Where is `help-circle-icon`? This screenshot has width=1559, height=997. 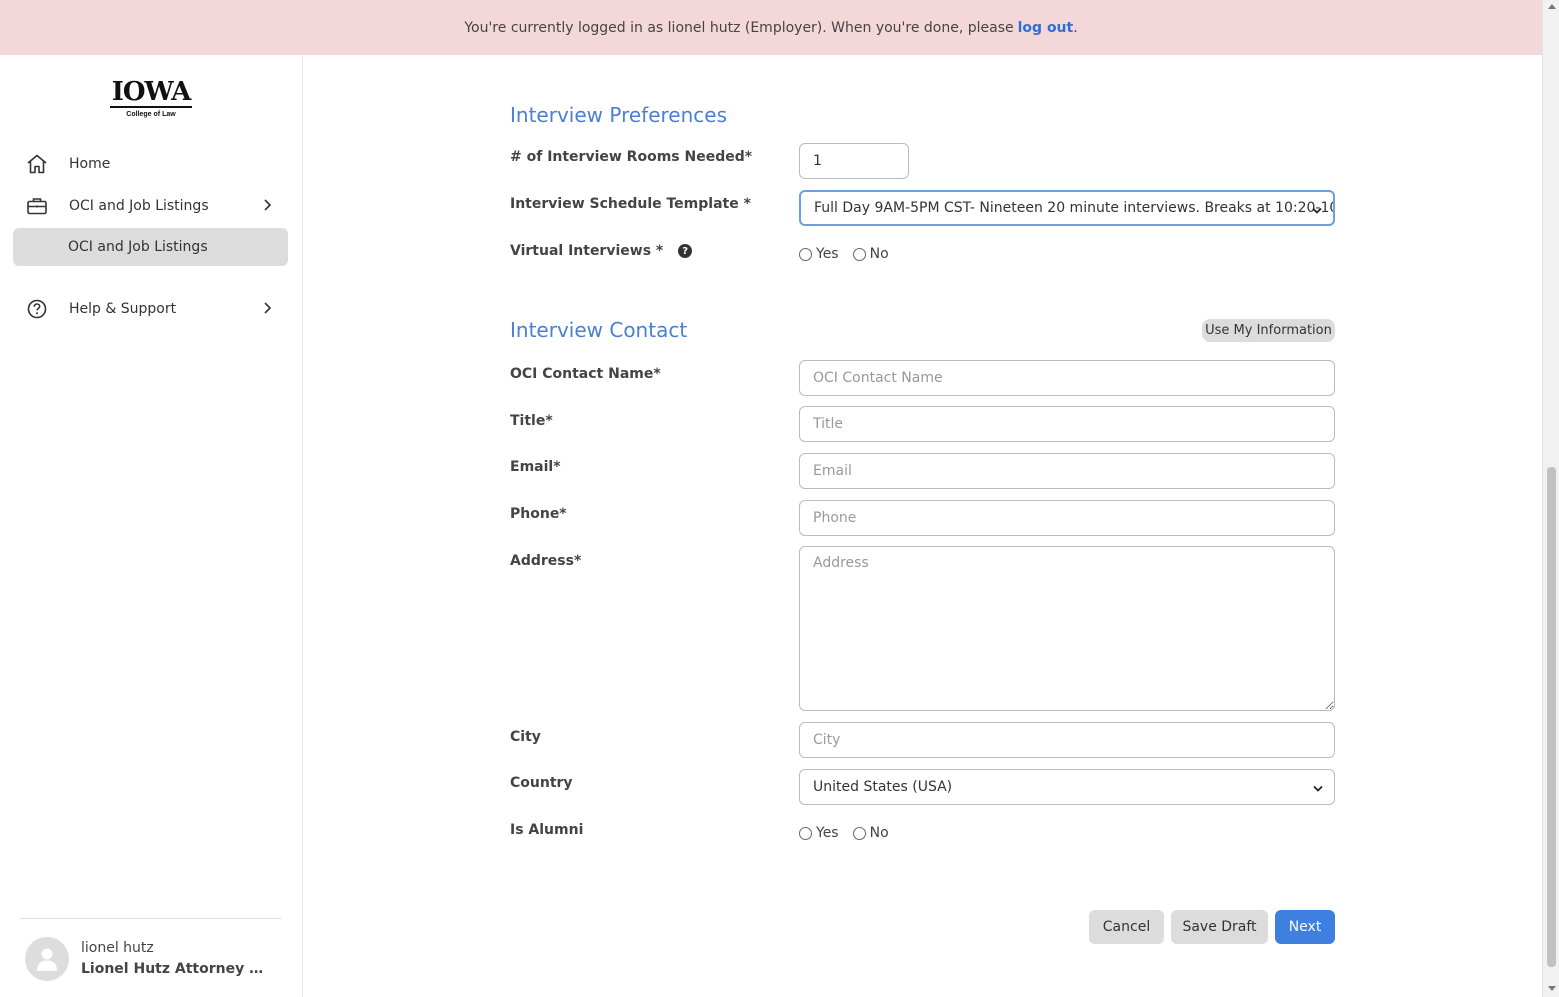
help-circle-icon is located at coordinates (37, 309).